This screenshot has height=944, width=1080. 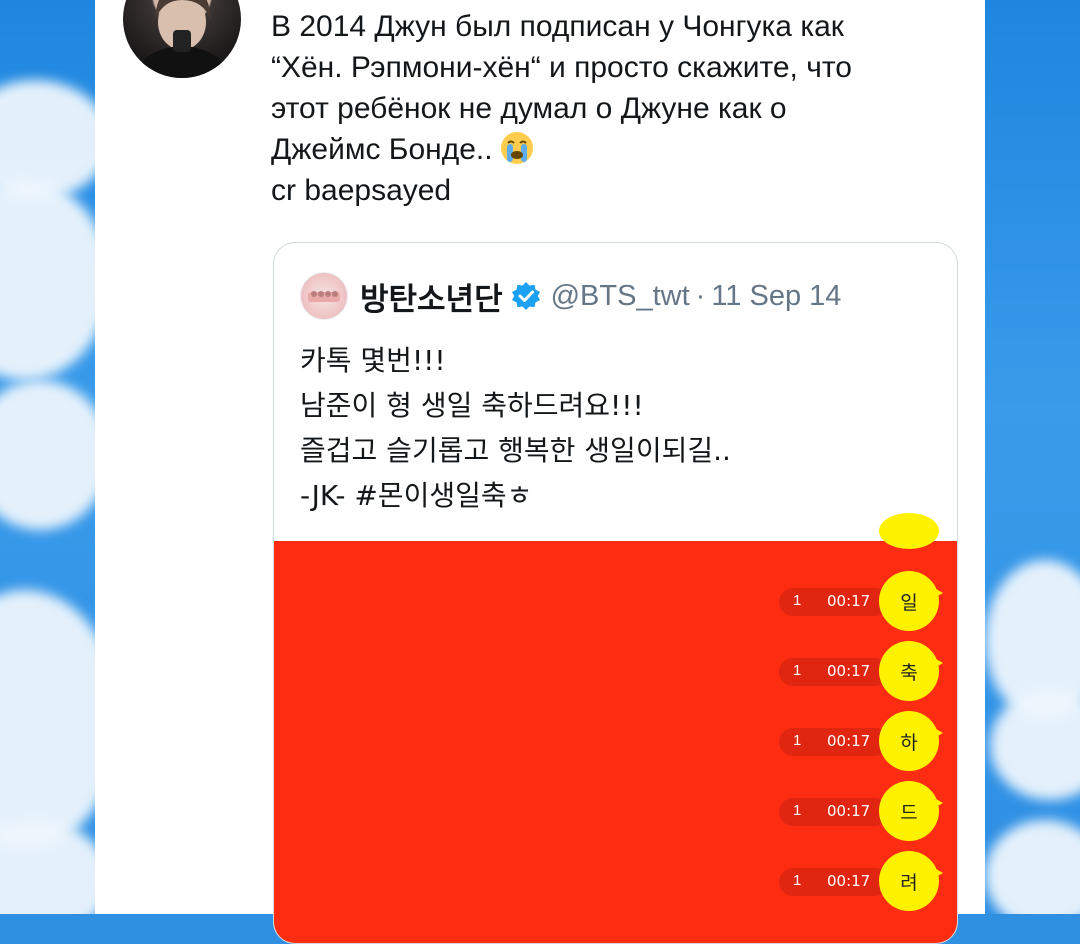 I want to click on quoted-line: 즐겁고 슬기롭고 행복한 생일이되길.., so click(x=515, y=450).